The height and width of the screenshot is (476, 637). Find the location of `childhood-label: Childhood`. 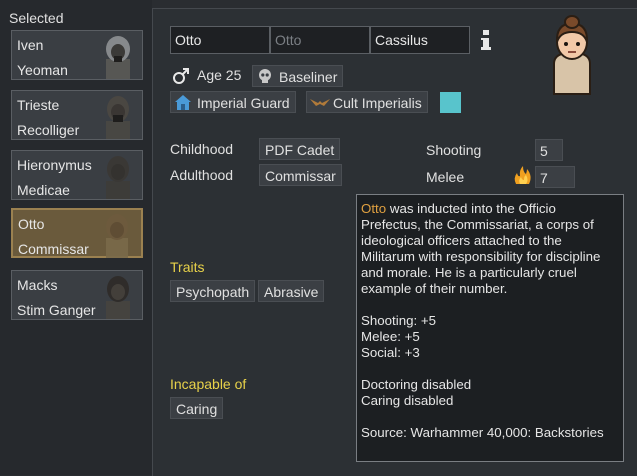

childhood-label: Childhood is located at coordinates (202, 149).